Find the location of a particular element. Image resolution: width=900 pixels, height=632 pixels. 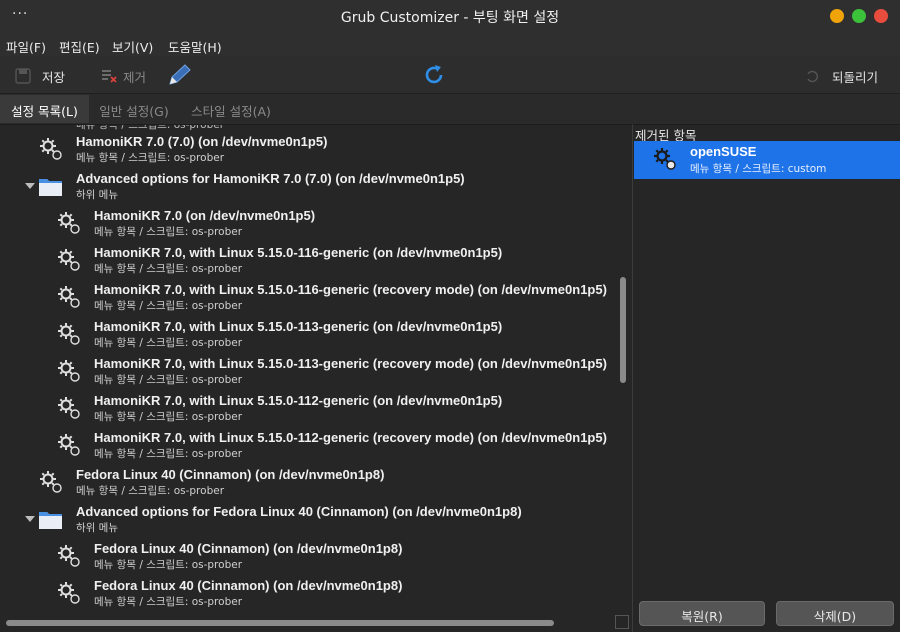

vertical-scrollbar is located at coordinates (623, 330).